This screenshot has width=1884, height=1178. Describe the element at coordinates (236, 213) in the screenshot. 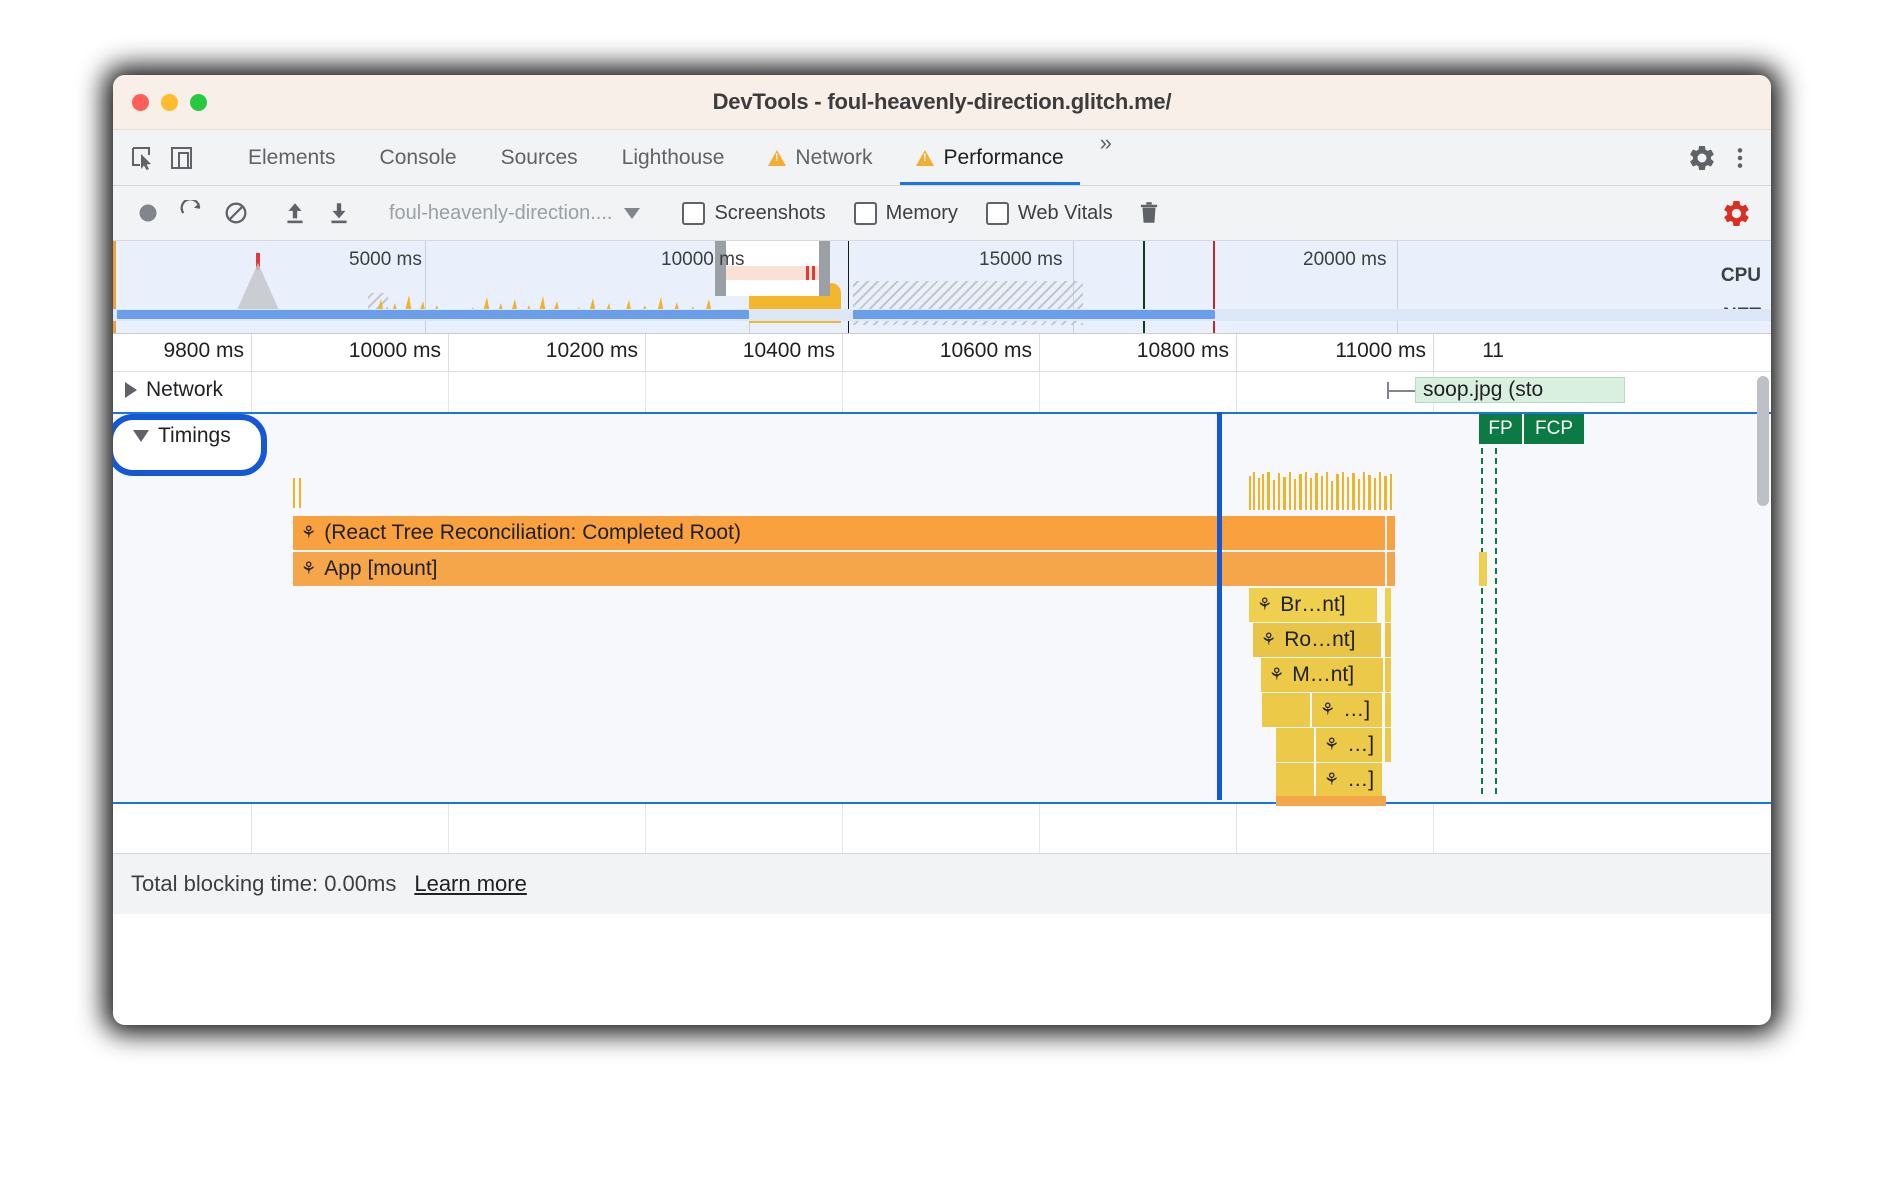

I see `clear-button` at that location.